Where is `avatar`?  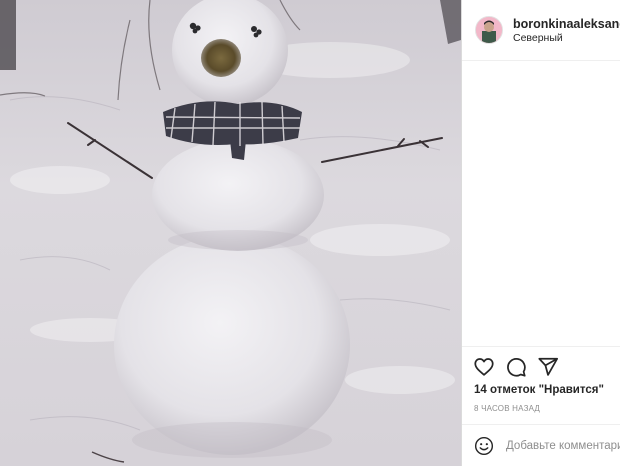
avatar is located at coordinates (489, 30).